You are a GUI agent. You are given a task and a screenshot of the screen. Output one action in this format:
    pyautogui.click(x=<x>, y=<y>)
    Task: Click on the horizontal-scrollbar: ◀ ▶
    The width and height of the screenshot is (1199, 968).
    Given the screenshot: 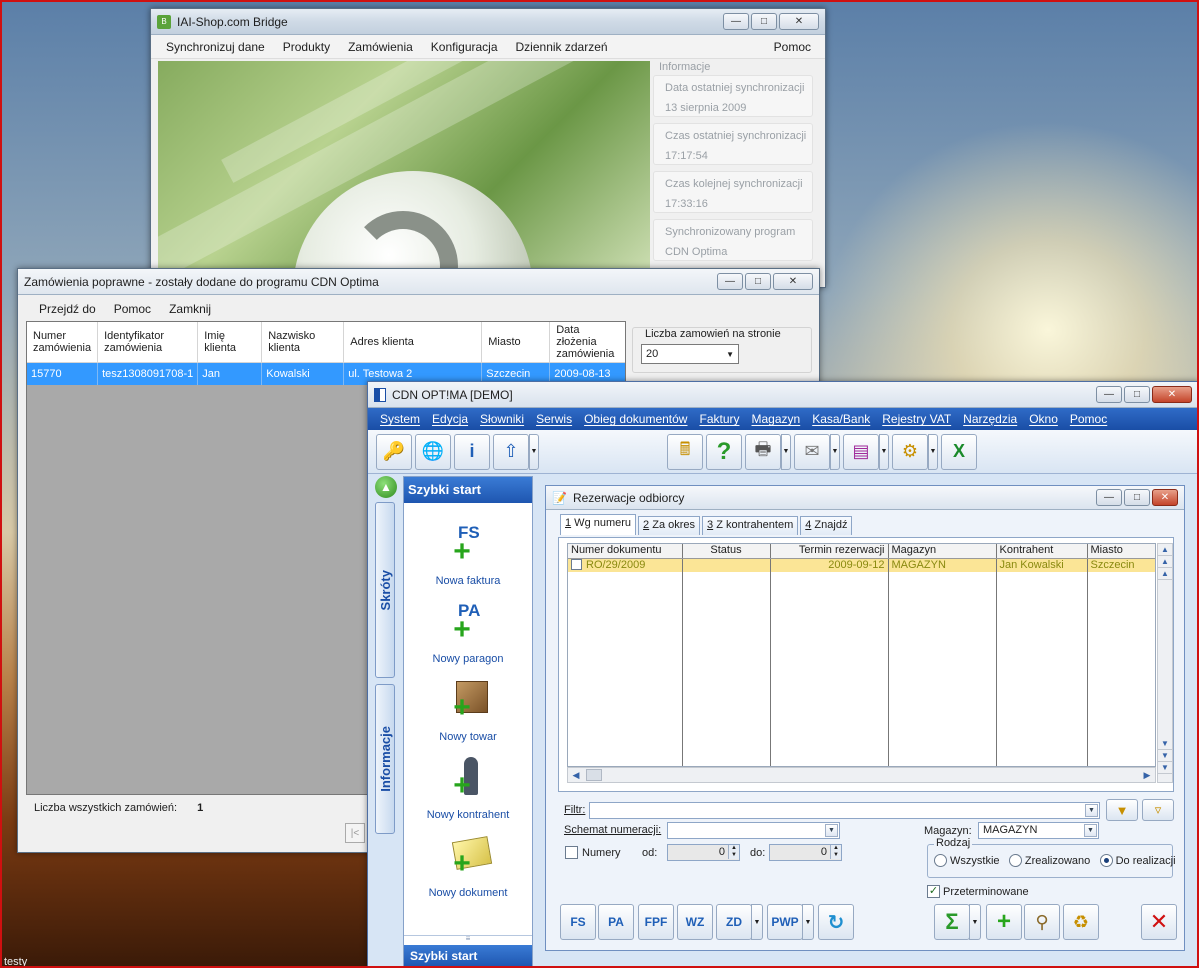 What is the action you would take?
    pyautogui.click(x=861, y=775)
    